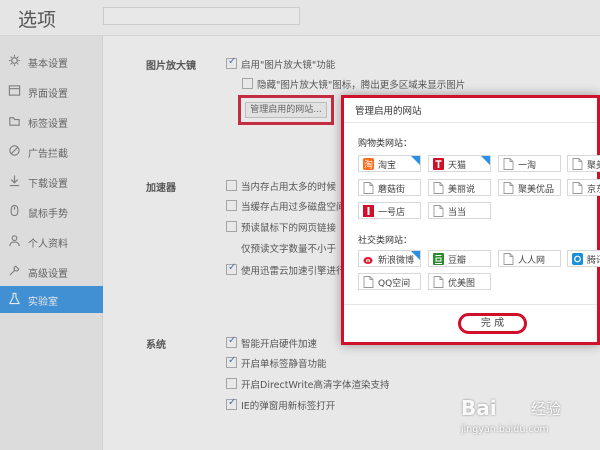 The image size is (600, 450). Describe the element at coordinates (389, 258) in the screenshot. I see `site-weibo: 新浪微博` at that location.